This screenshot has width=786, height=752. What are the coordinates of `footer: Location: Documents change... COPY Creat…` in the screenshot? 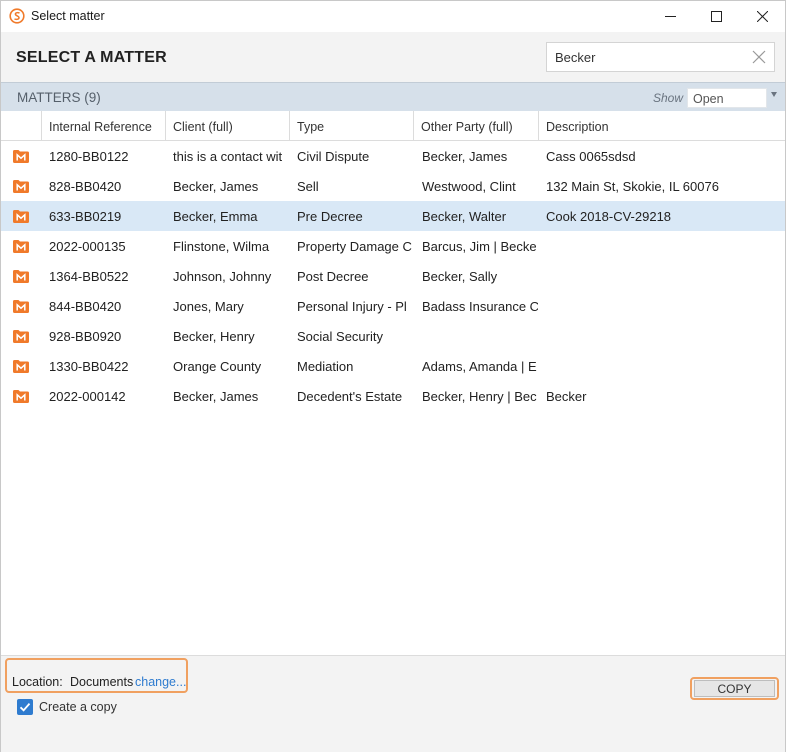 It's located at (393, 703).